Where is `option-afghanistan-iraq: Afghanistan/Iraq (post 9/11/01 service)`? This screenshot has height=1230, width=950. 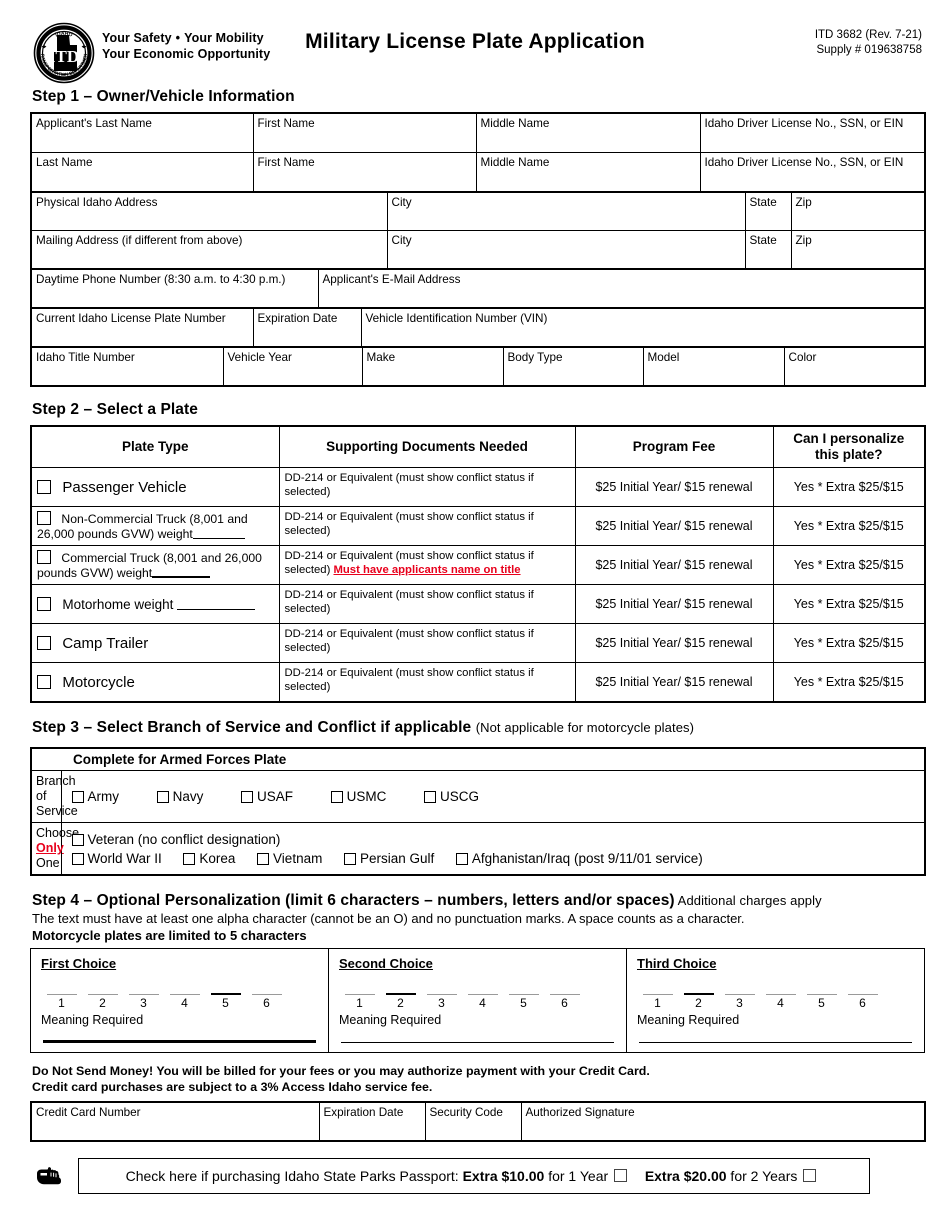 option-afghanistan-iraq: Afghanistan/Iraq (post 9/11/01 service) is located at coordinates (579, 858).